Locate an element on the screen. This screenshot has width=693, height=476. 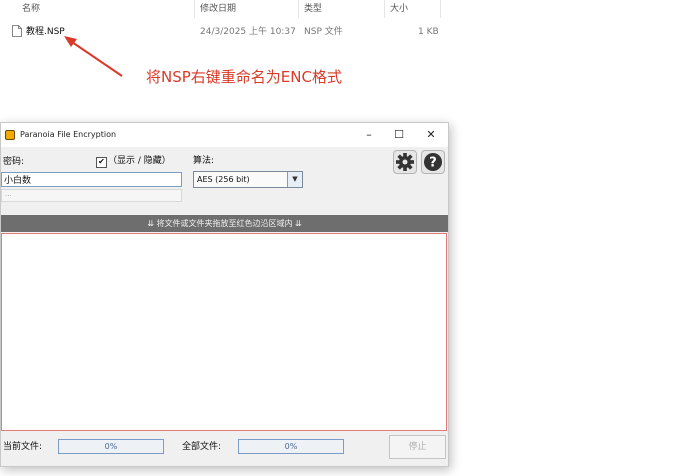
show-hide-label: （显示 / 隐藏） is located at coordinates (139, 161).